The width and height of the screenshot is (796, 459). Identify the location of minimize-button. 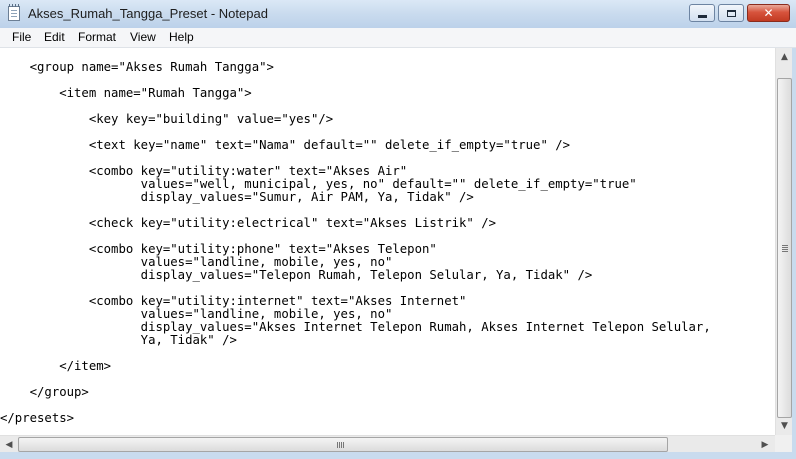
(702, 13).